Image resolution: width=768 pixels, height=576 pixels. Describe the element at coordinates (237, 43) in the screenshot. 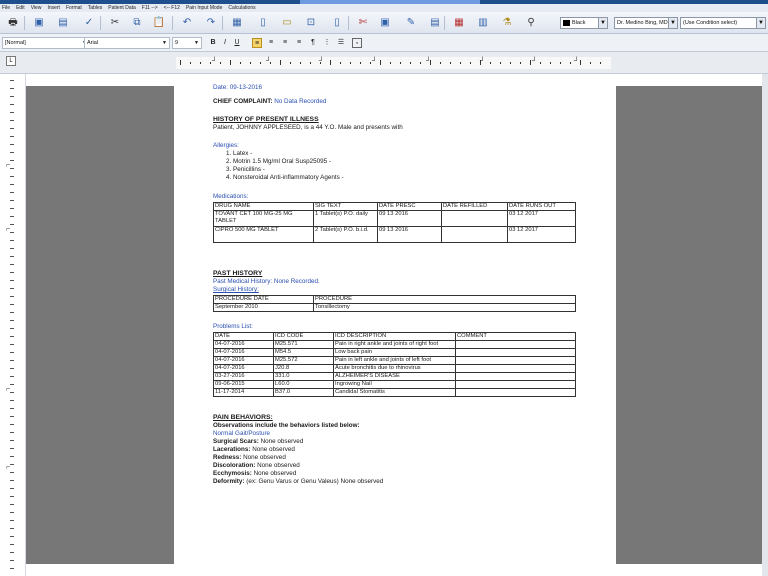

I see `underline-button: U` at that location.